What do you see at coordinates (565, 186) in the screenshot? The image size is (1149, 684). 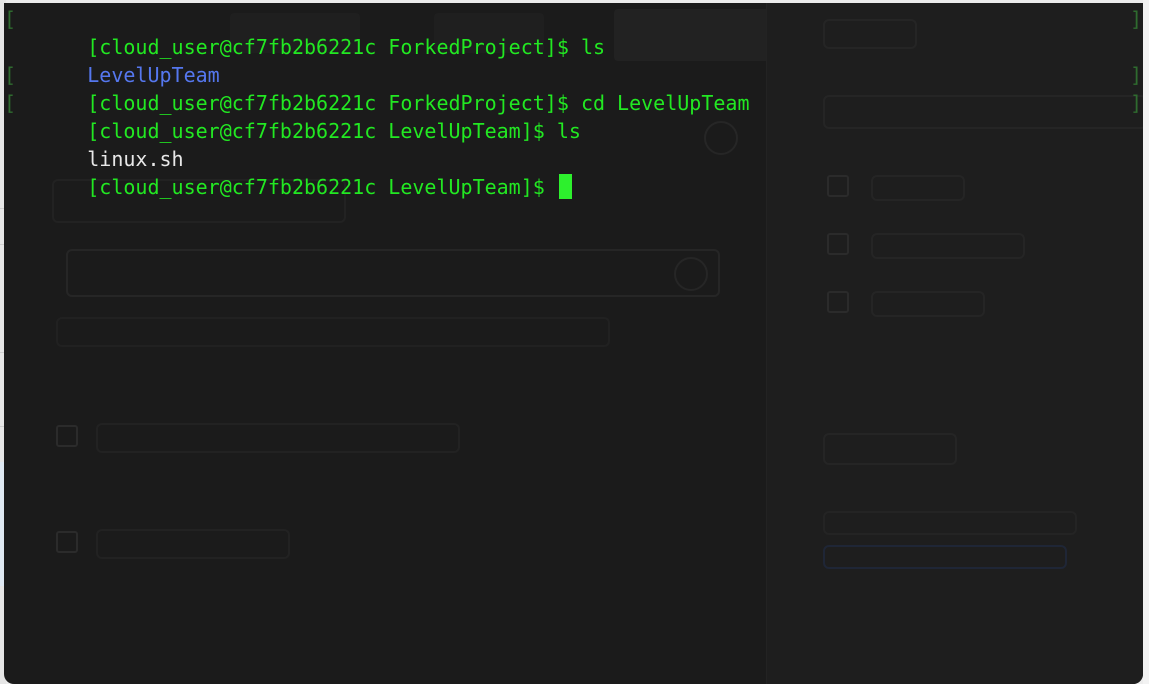 I see `text-cursor` at bounding box center [565, 186].